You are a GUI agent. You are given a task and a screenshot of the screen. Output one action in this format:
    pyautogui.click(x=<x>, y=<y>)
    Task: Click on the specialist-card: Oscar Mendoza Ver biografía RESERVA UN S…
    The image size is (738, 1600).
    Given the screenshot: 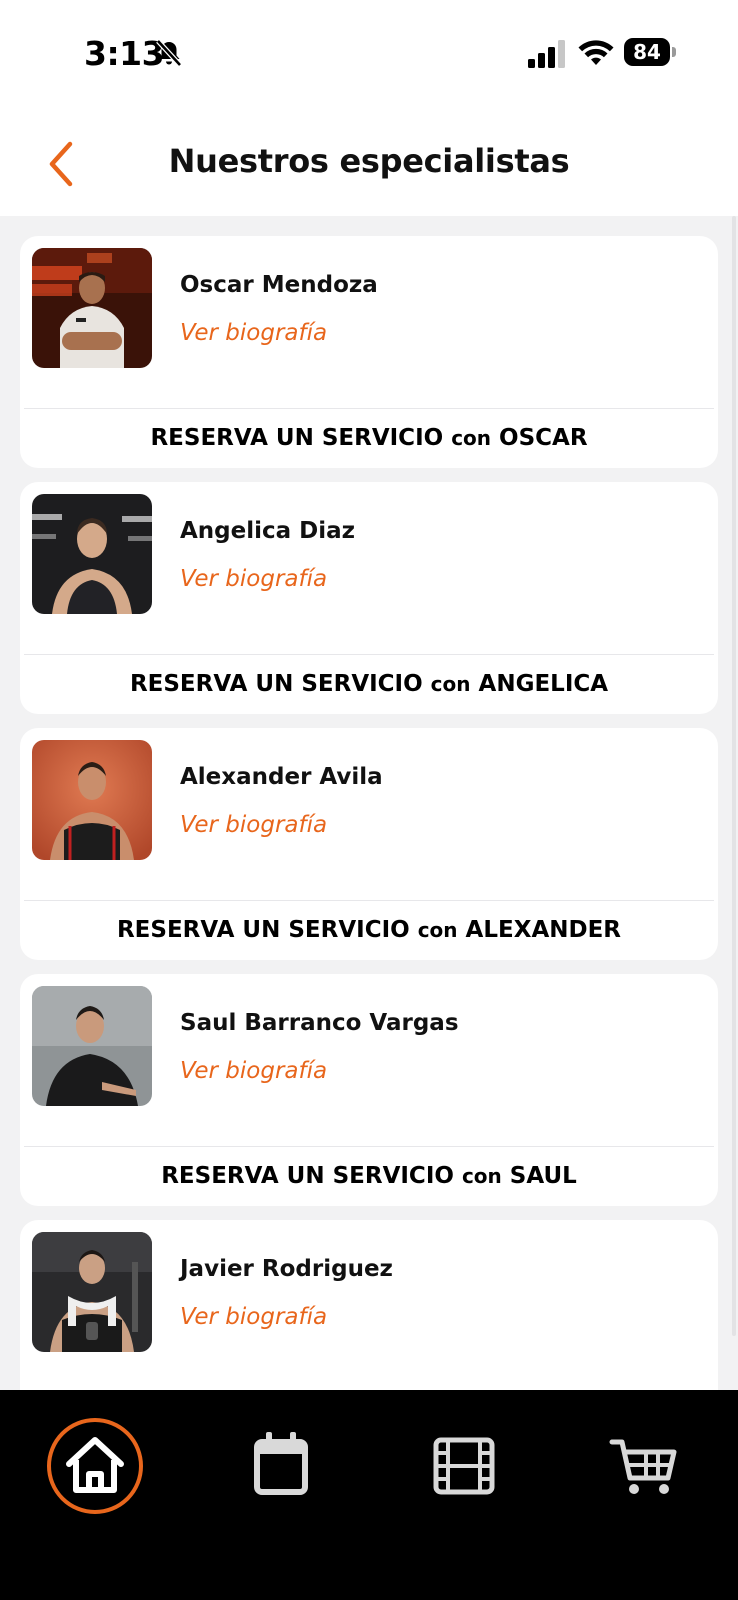 What is the action you would take?
    pyautogui.click(x=369, y=352)
    